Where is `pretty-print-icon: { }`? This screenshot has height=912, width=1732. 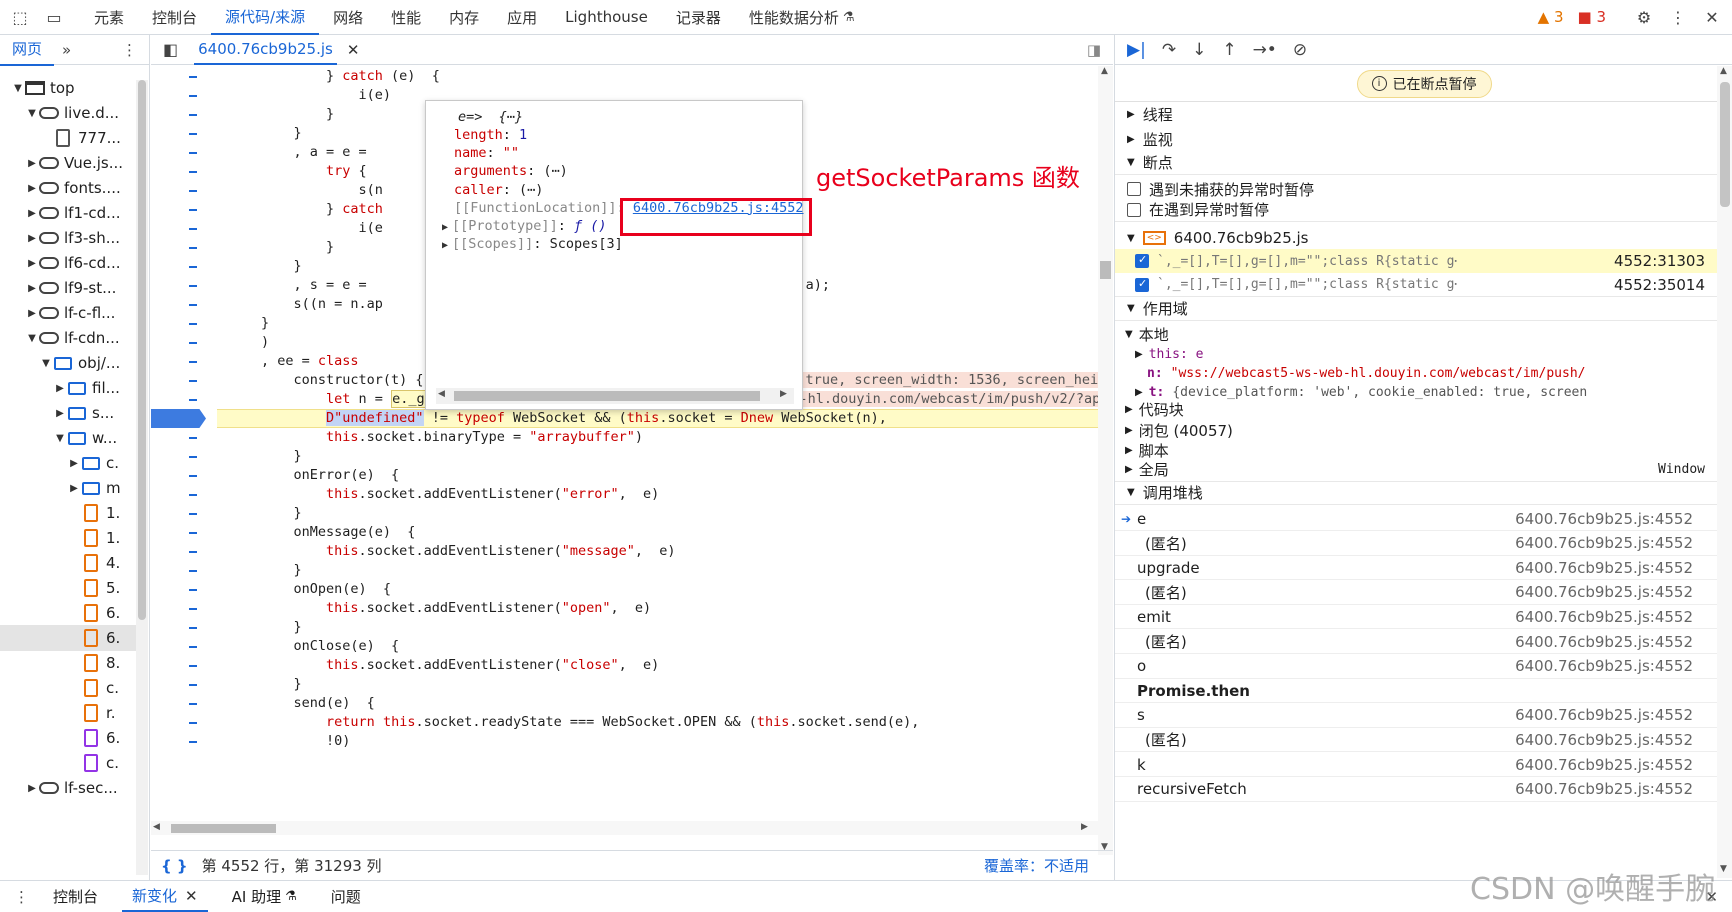 pretty-print-icon: { } is located at coordinates (174, 866).